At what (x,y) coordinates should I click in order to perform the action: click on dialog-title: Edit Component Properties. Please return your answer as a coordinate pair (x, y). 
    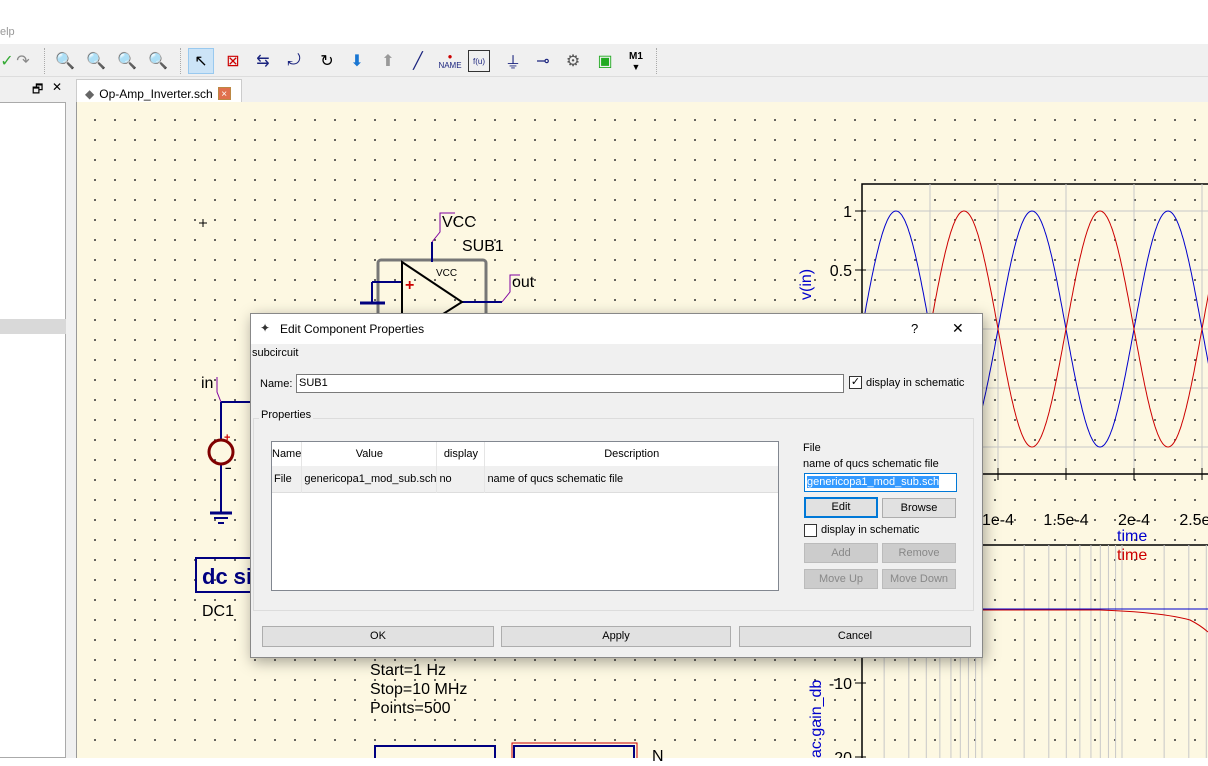
    Looking at the image, I should click on (352, 329).